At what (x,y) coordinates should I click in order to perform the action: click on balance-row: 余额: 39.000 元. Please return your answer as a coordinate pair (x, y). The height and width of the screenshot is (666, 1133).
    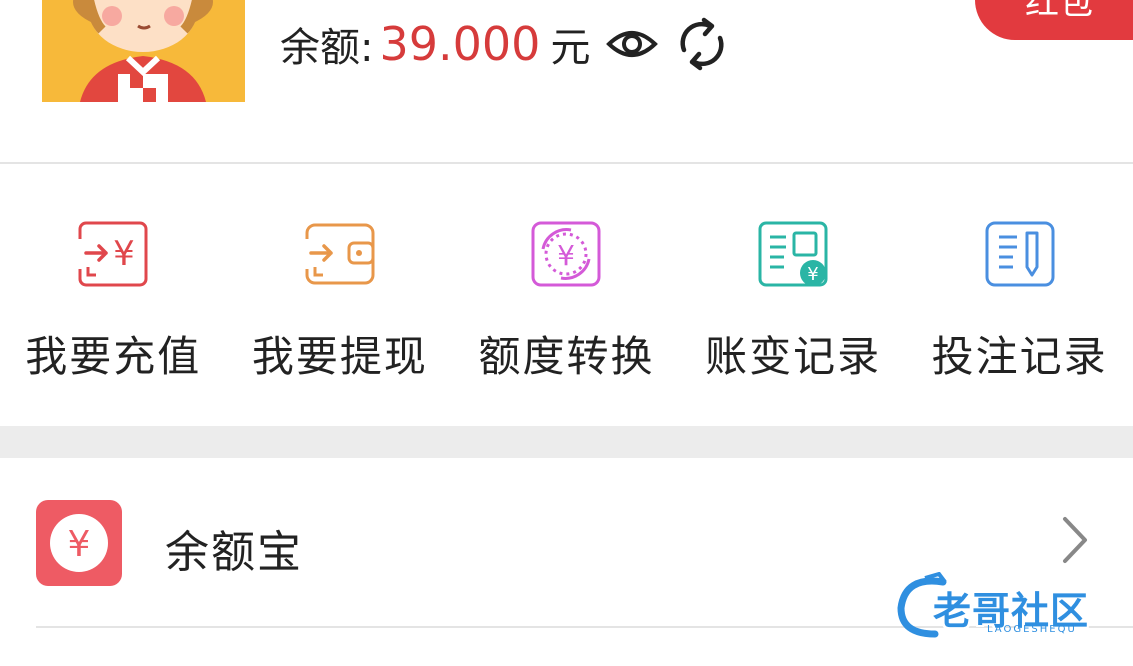
    Looking at the image, I should click on (505, 44).